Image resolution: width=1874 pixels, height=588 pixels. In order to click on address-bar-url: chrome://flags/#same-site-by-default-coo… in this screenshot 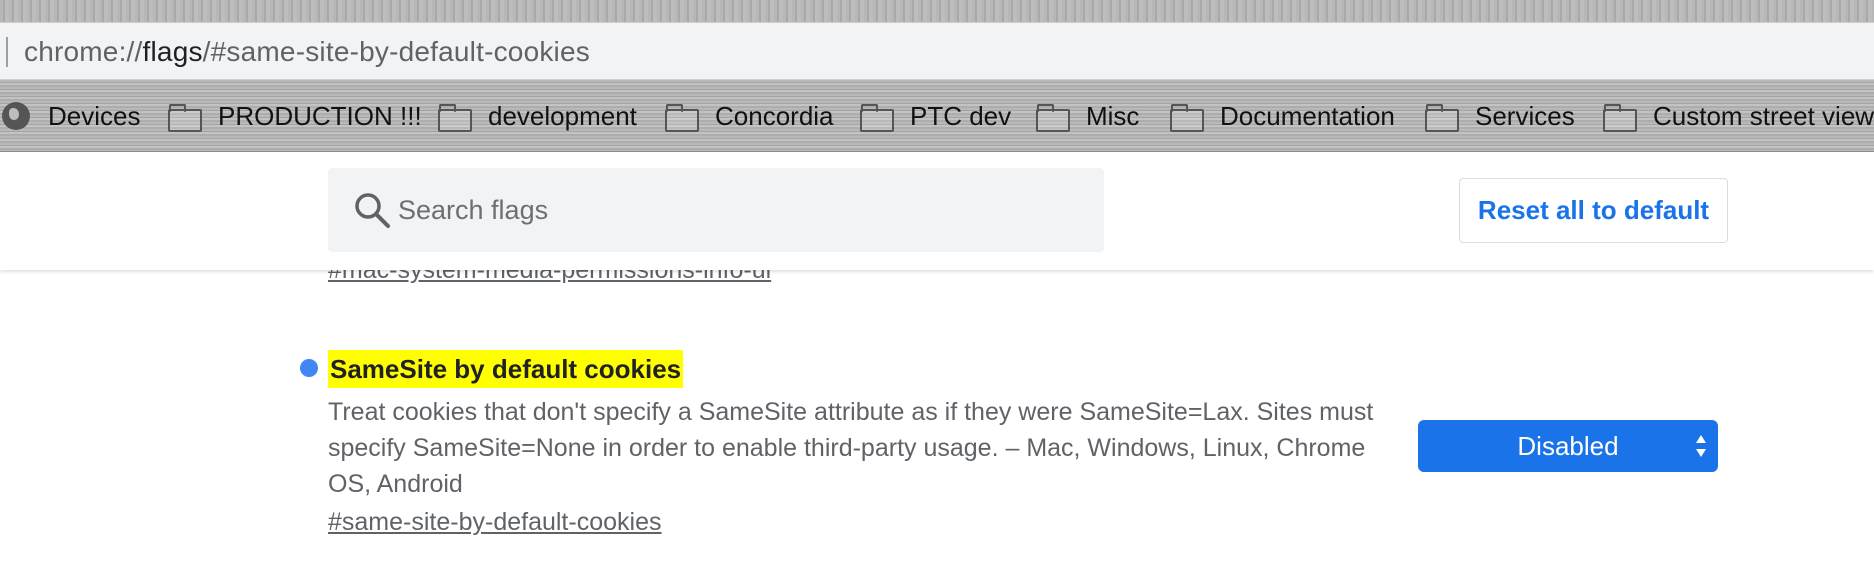, I will do `click(307, 52)`.